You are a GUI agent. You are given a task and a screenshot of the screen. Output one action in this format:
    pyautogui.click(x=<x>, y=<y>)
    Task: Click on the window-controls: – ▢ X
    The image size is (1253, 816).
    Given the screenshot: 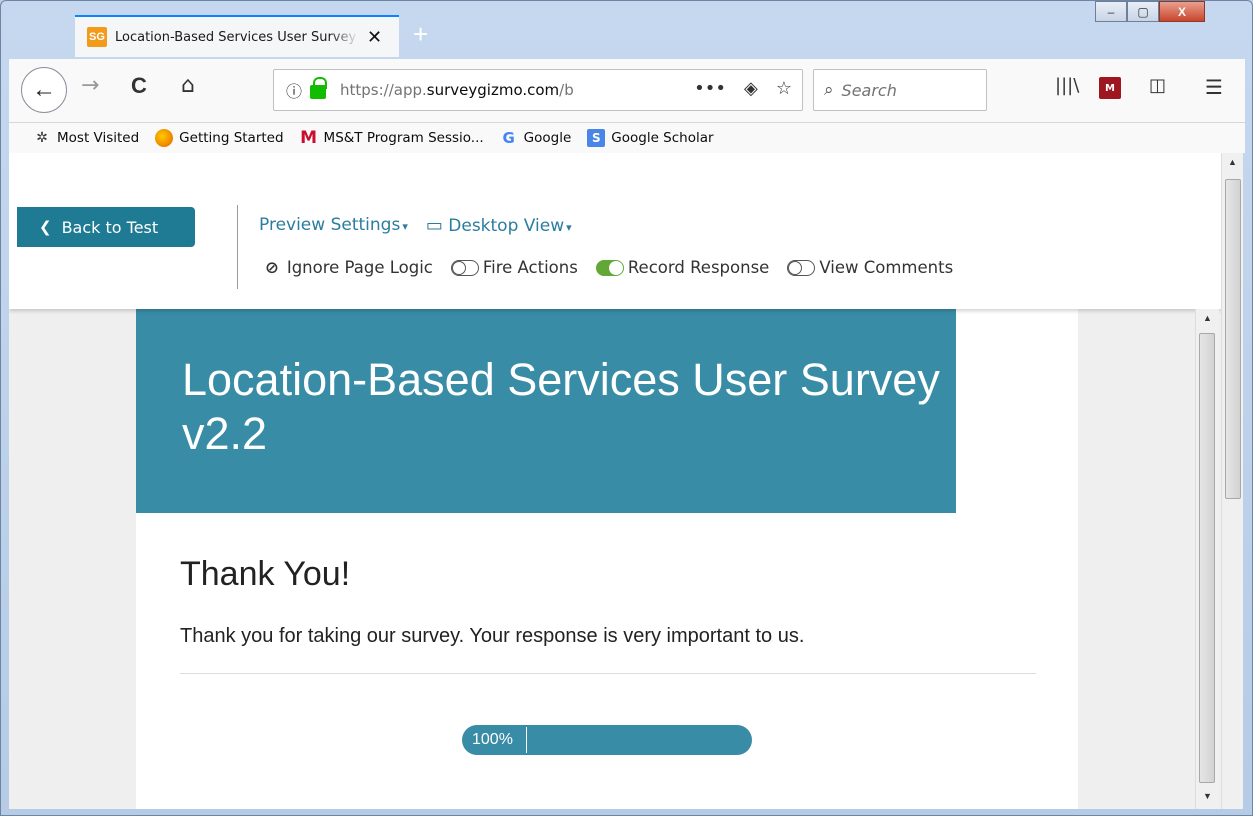 What is the action you would take?
    pyautogui.click(x=1150, y=12)
    